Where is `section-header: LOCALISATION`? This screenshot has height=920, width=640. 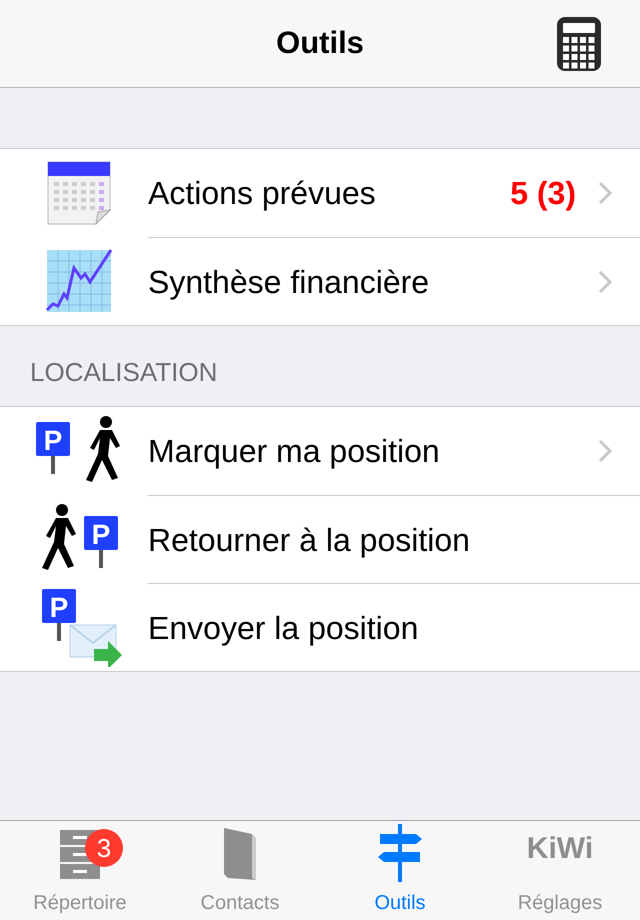 section-header: LOCALISATION is located at coordinates (124, 372).